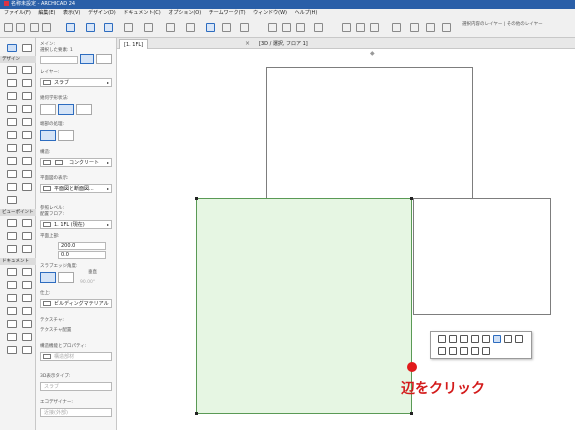 This screenshot has height=430, width=575. What do you see at coordinates (227, 13) in the screenshot?
I see `menu-teamwork: チームワーク(T)` at bounding box center [227, 13].